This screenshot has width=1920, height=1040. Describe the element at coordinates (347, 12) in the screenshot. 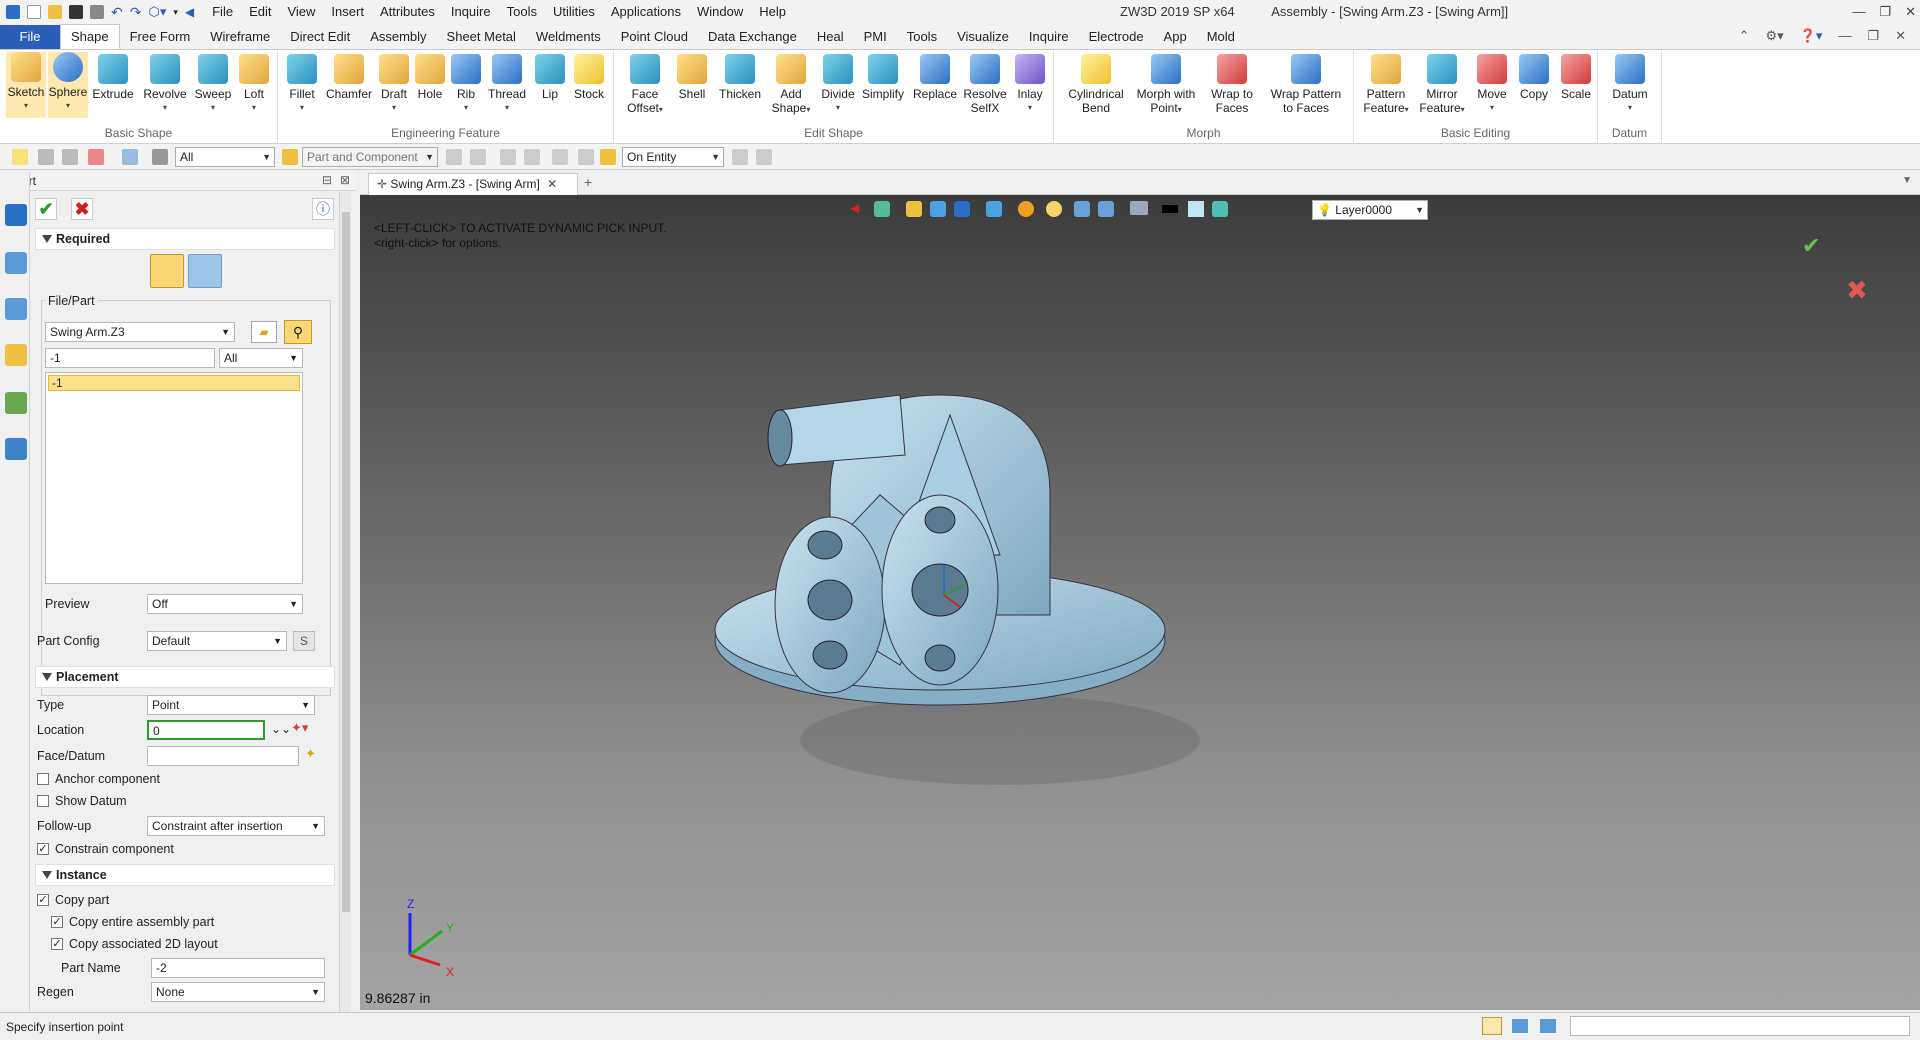

I see `menu-insert: Insert` at that location.